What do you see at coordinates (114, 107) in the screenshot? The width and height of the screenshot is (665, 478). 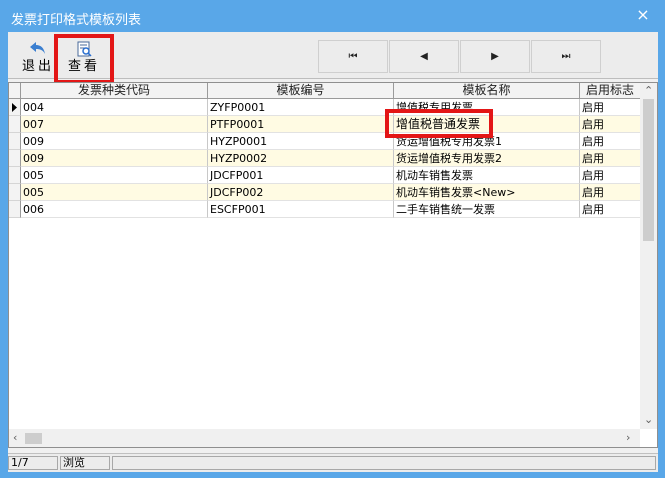 I see `cell-code: 004` at bounding box center [114, 107].